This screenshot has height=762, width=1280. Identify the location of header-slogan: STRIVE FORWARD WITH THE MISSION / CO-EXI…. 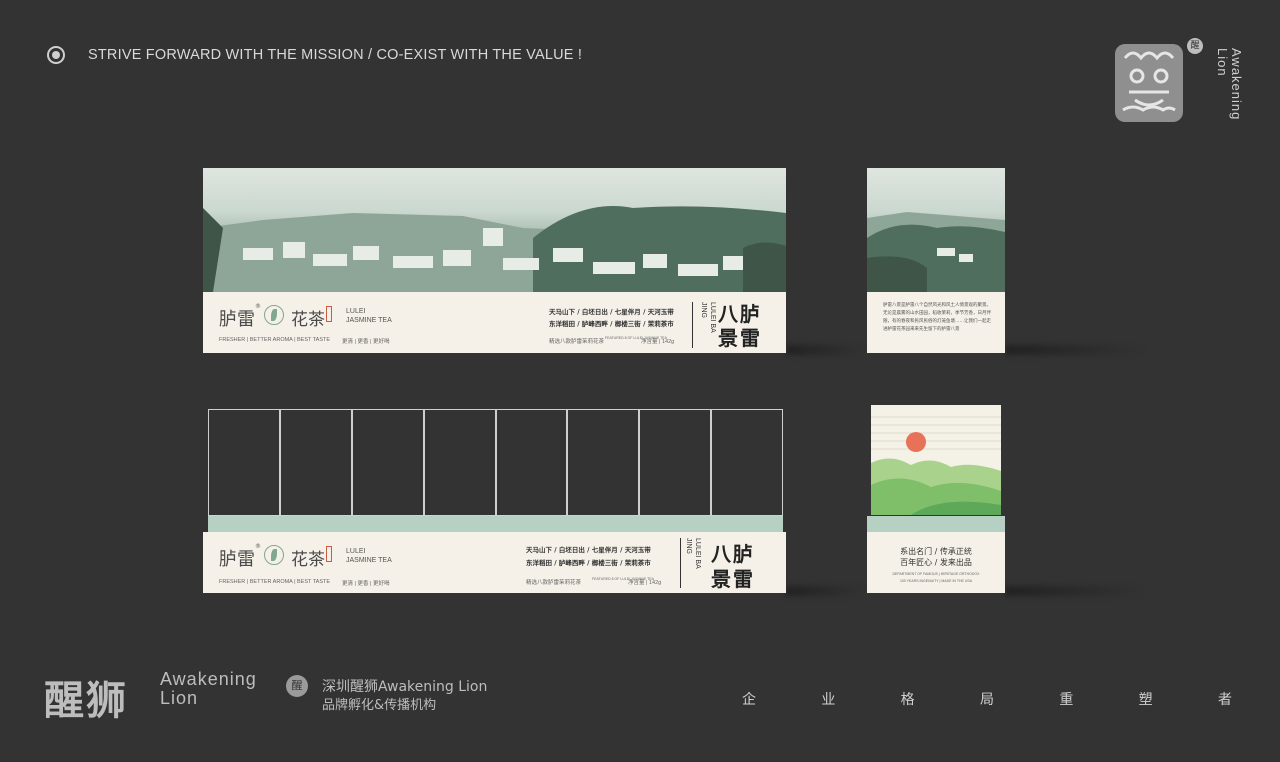
(335, 55).